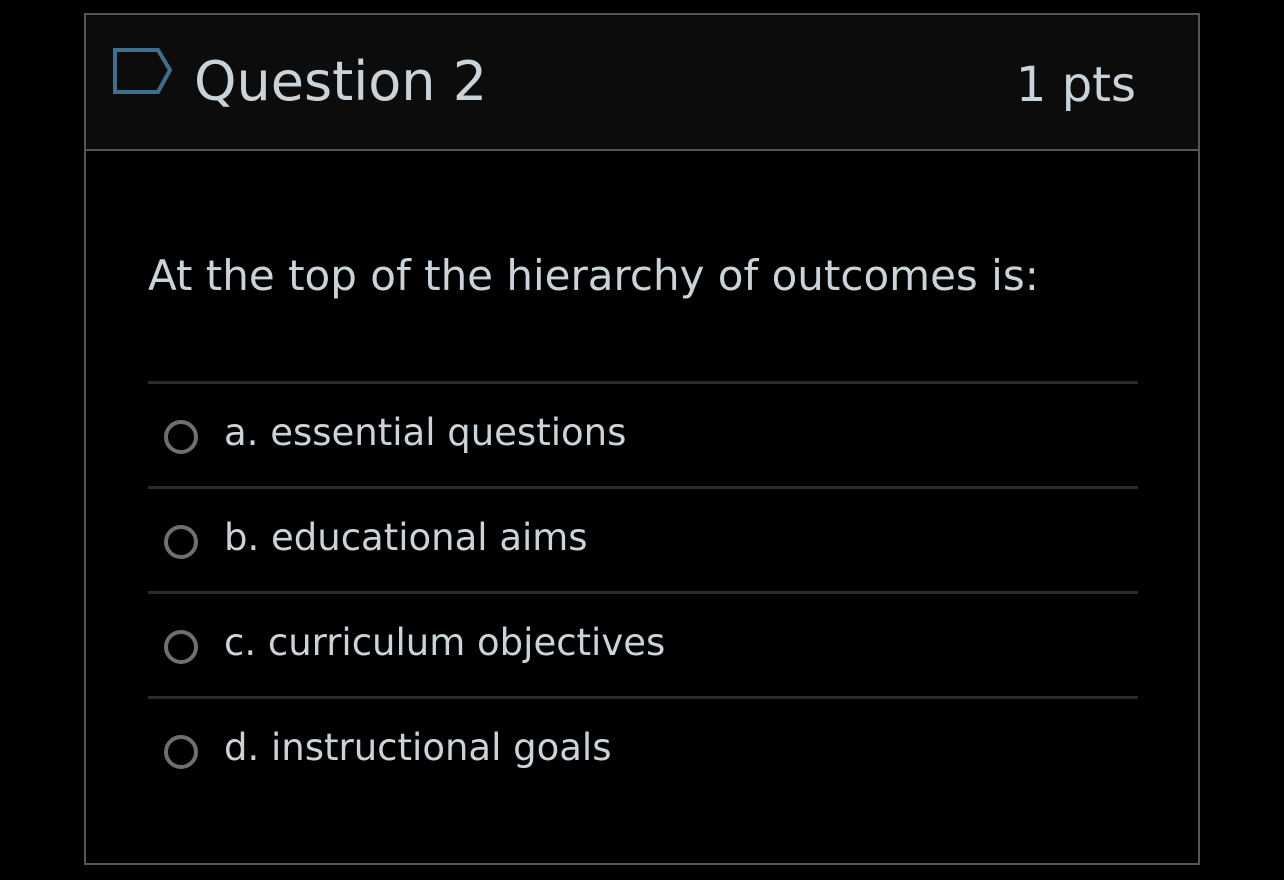  Describe the element at coordinates (643, 541) in the screenshot. I see `answer-option-b: b. educational aims` at that location.